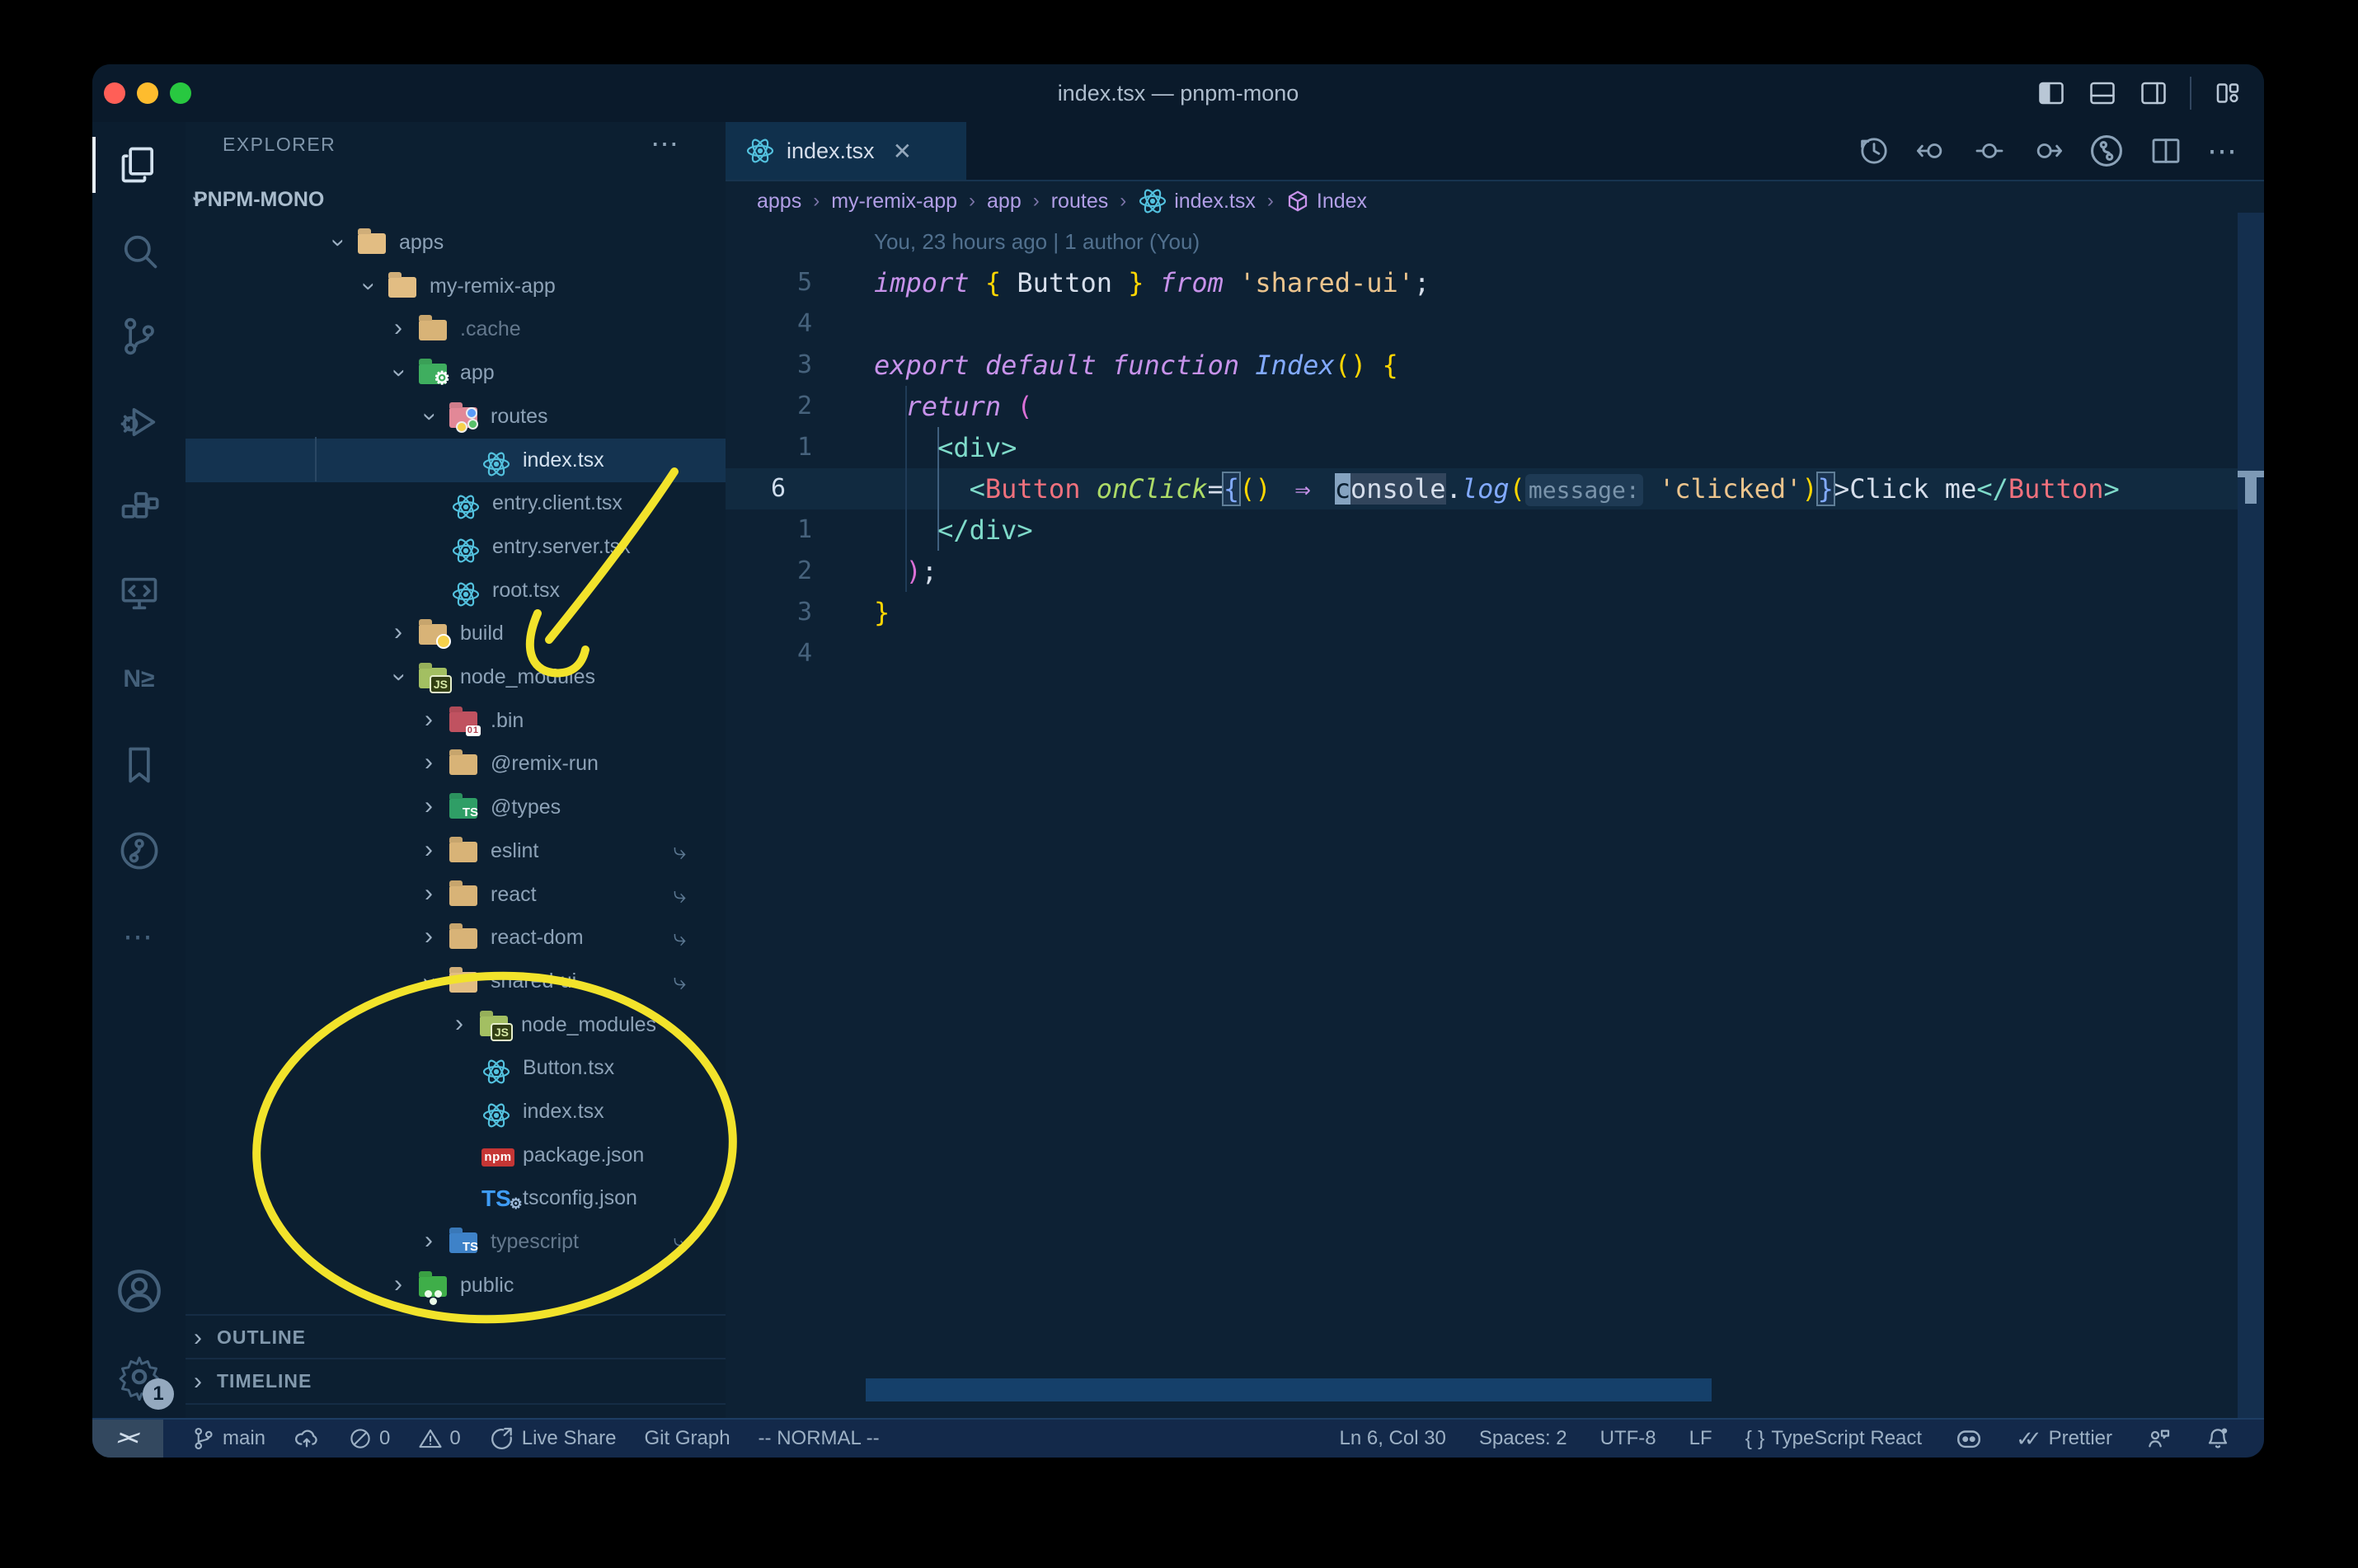 The image size is (2358, 1568). Describe the element at coordinates (1931, 150) in the screenshot. I see `change-prev-icon` at that location.